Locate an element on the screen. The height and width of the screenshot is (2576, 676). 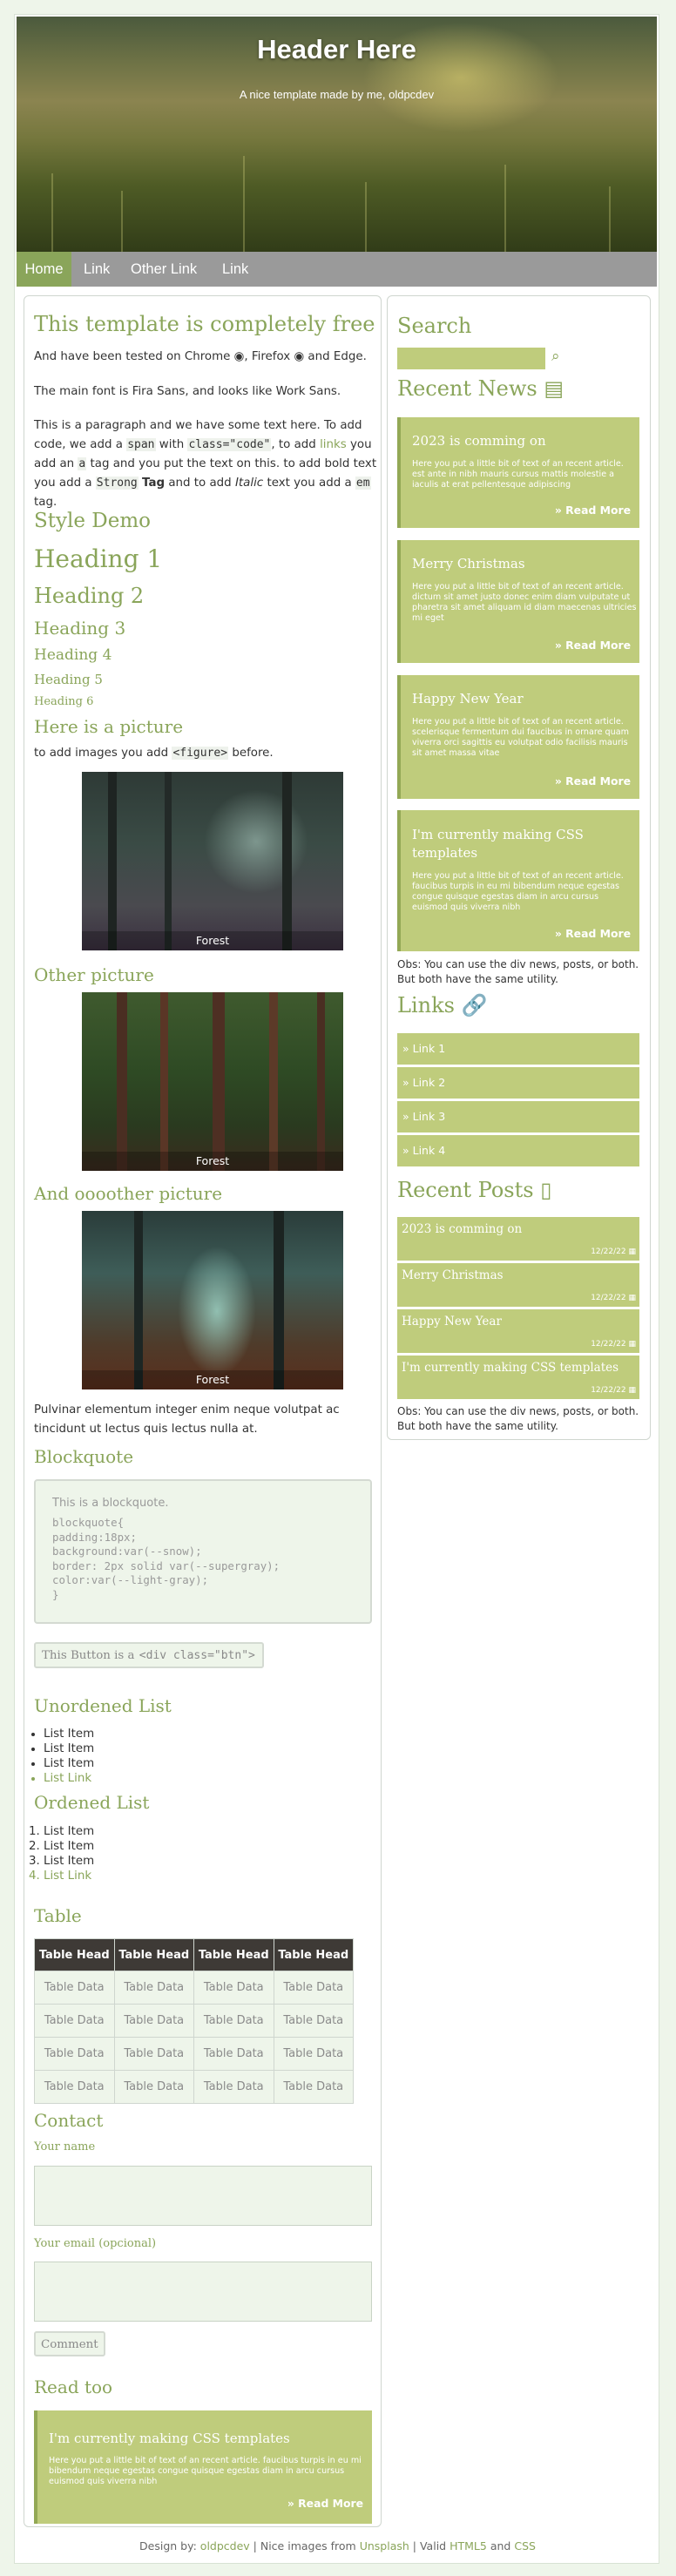
newspaper-icon: ▤ is located at coordinates (554, 388).